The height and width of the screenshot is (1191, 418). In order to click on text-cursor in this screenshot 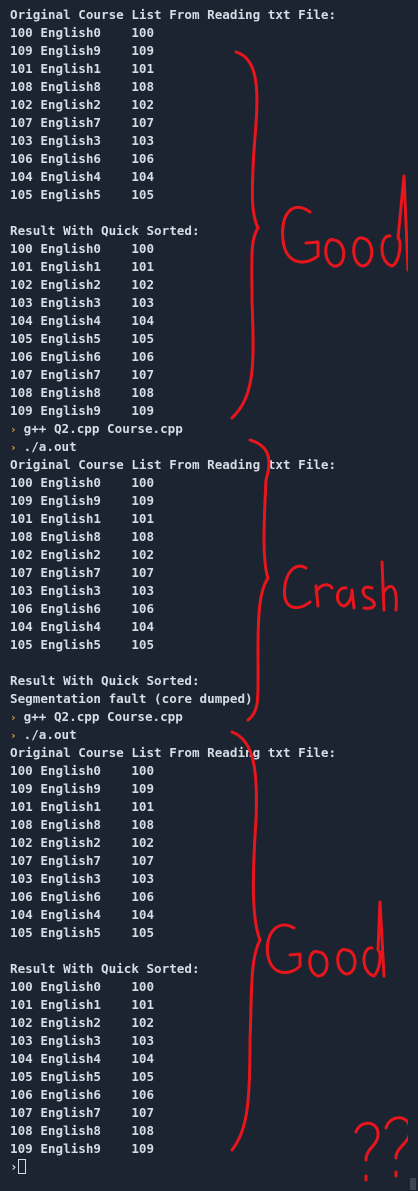, I will do `click(21, 1166)`.